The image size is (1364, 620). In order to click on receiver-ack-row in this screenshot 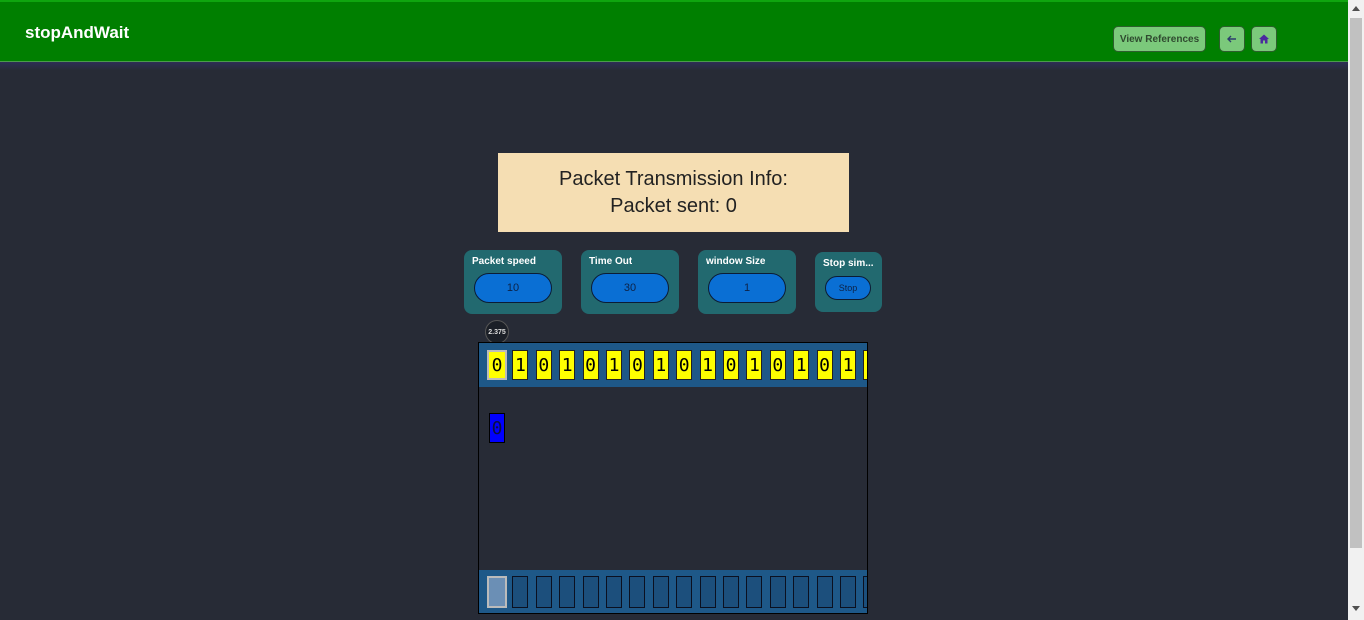, I will do `click(673, 591)`.